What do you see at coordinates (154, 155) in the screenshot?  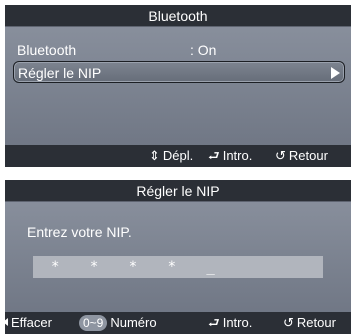 I see `move-arrows-icon: ⇕` at bounding box center [154, 155].